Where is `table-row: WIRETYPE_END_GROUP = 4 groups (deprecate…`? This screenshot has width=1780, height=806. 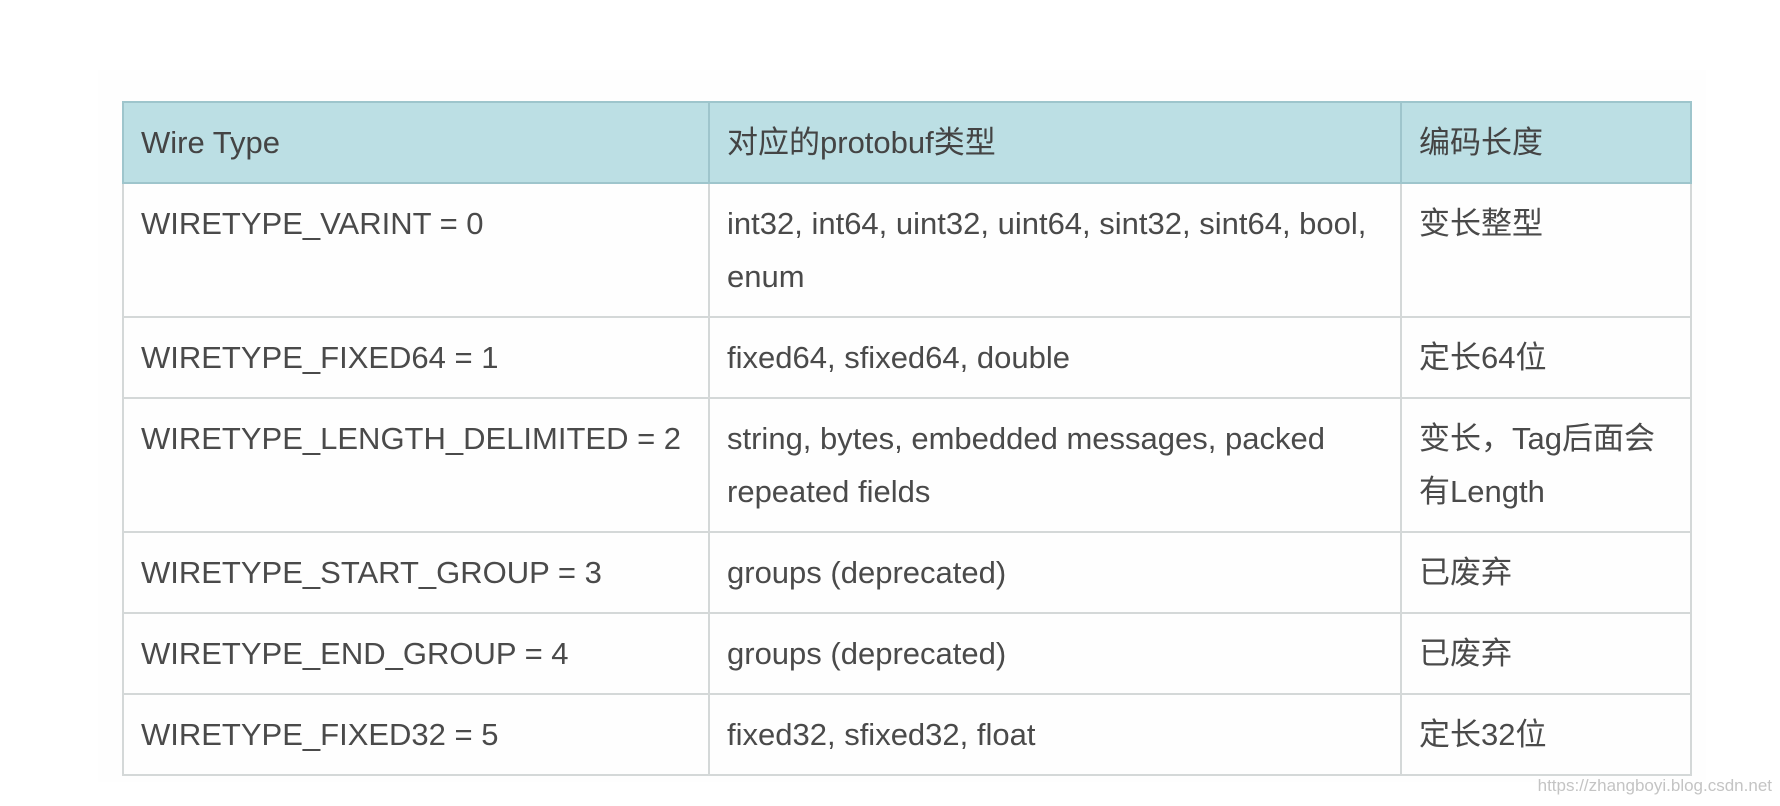 table-row: WIRETYPE_END_GROUP = 4 groups (deprecate… is located at coordinates (907, 653).